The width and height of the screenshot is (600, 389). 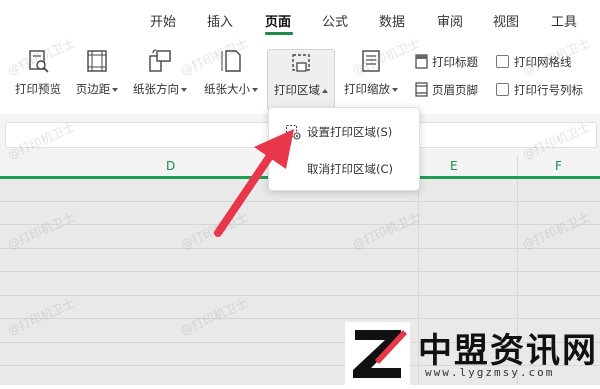 I want to click on tab-formulas: 公式, so click(x=335, y=20).